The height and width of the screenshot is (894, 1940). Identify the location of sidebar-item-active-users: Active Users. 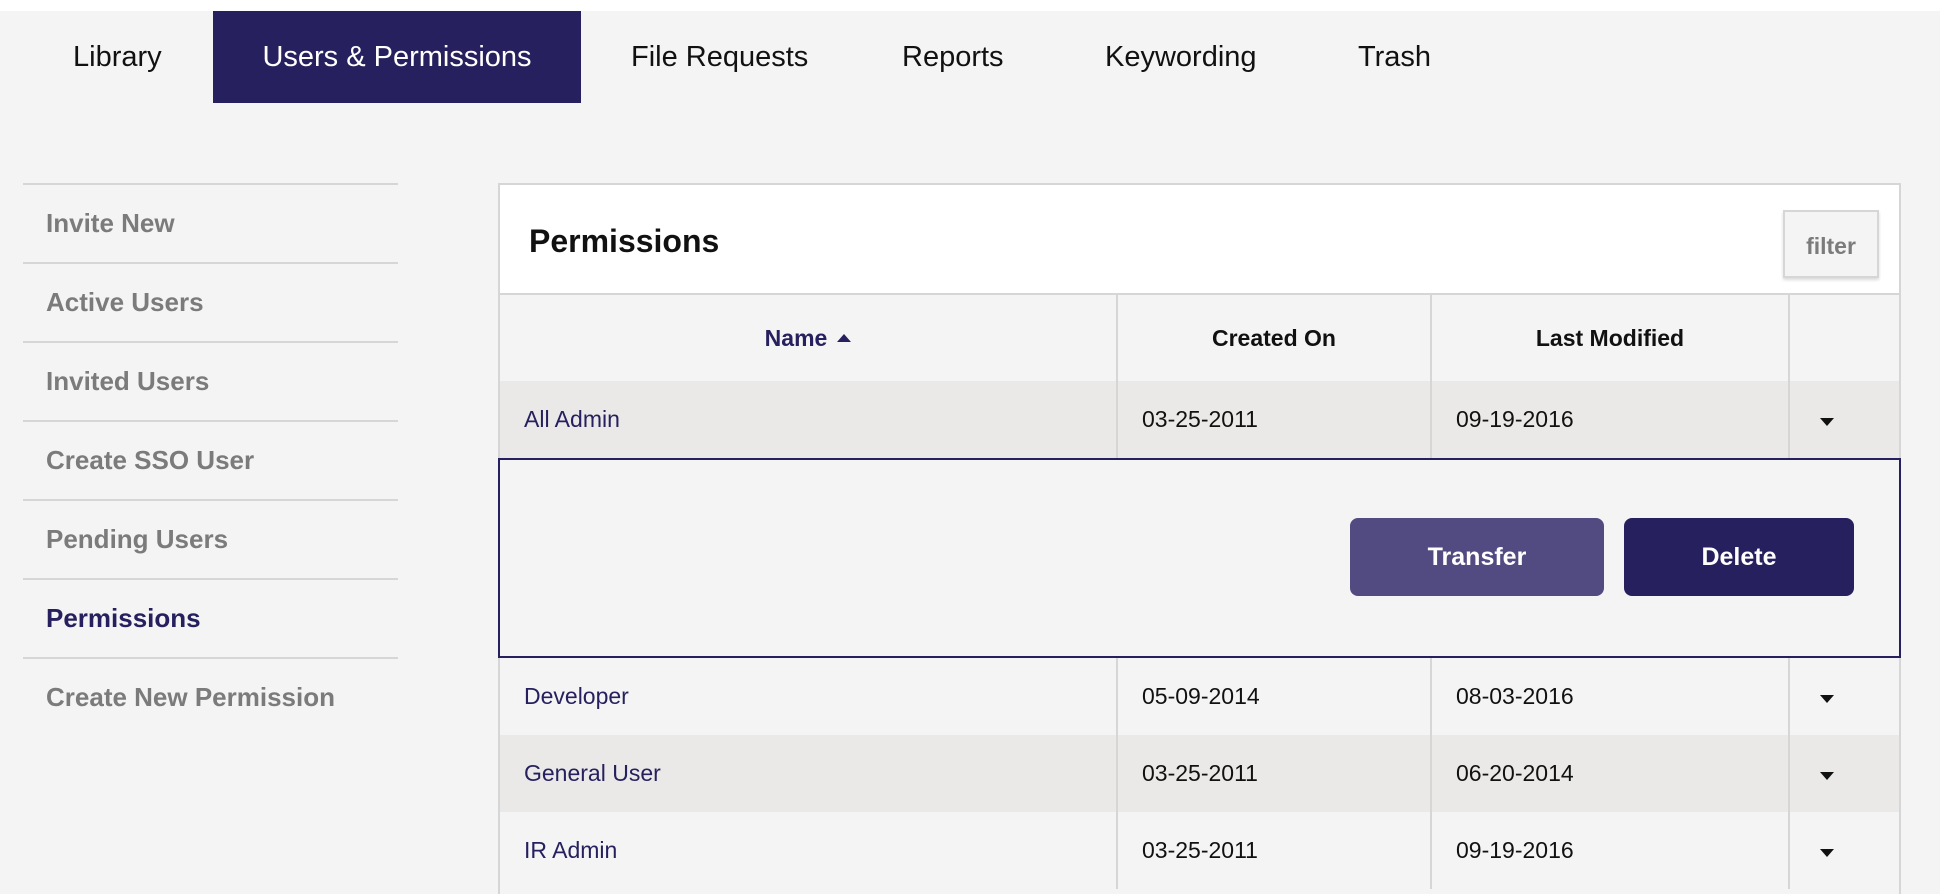
(210, 301).